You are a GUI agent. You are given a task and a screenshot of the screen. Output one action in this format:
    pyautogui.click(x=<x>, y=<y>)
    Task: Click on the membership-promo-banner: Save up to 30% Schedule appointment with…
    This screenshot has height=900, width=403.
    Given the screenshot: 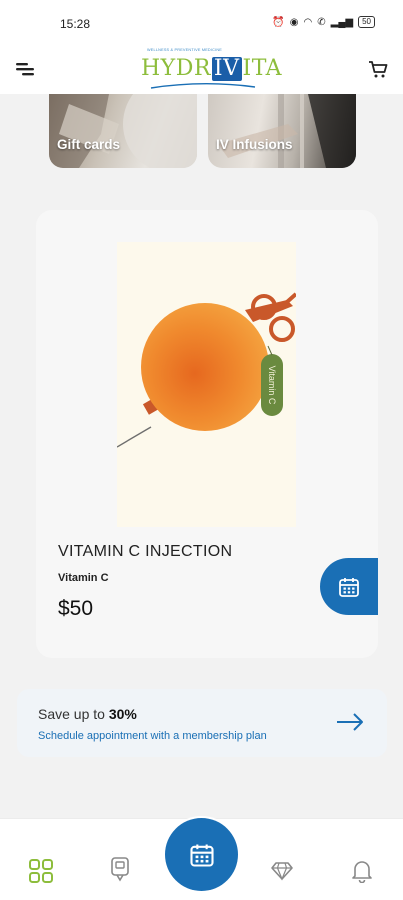 What is the action you would take?
    pyautogui.click(x=202, y=723)
    